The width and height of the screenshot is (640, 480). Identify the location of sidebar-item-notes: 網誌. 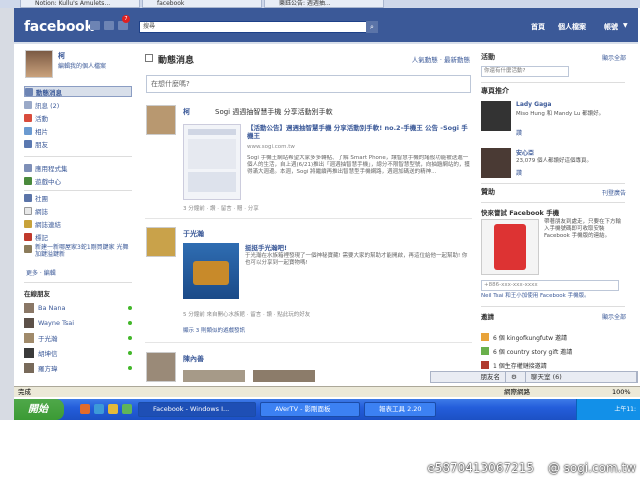
(78, 210).